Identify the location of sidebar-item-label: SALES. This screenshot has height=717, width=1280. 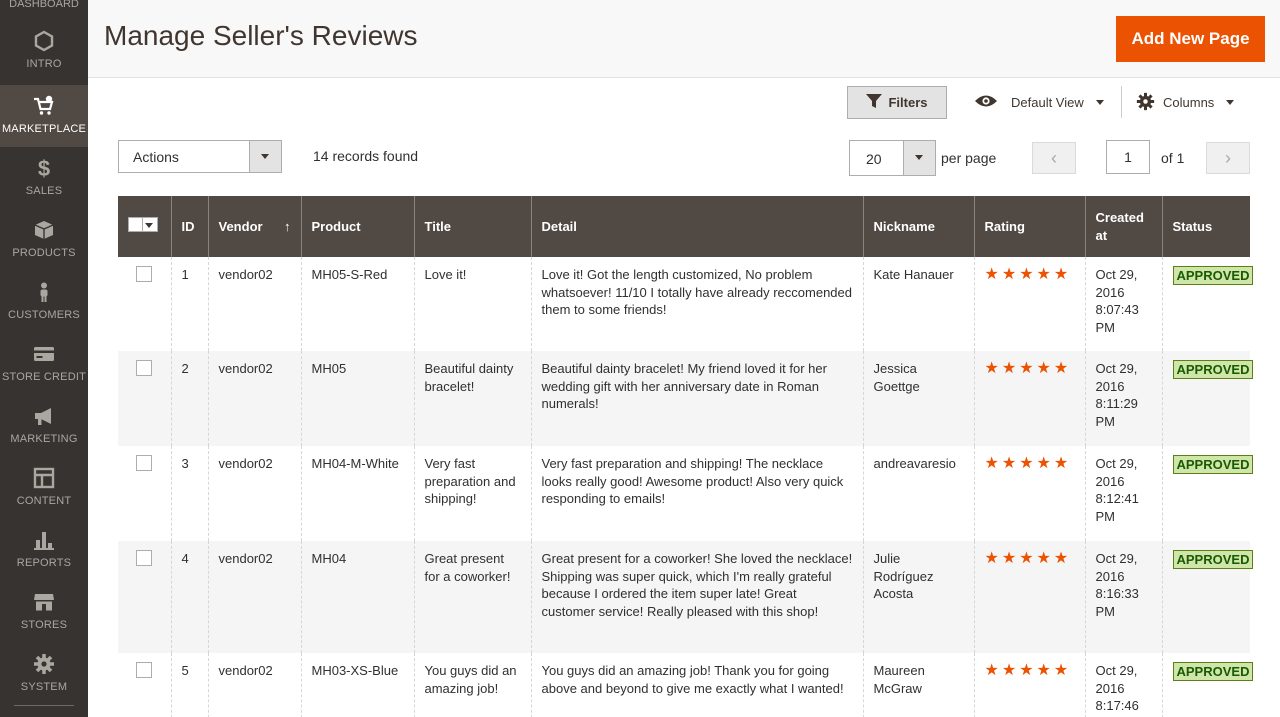
(44, 191).